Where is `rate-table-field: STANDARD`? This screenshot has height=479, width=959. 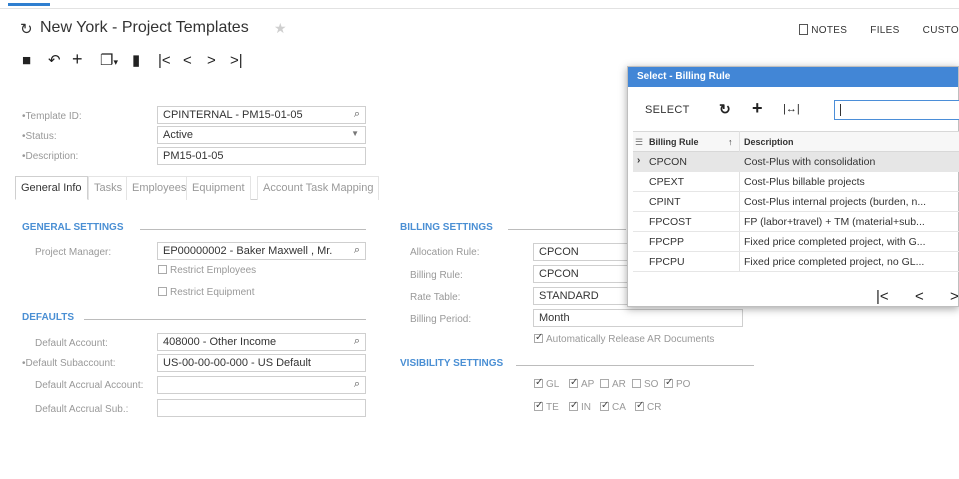 rate-table-field: STANDARD is located at coordinates (583, 296).